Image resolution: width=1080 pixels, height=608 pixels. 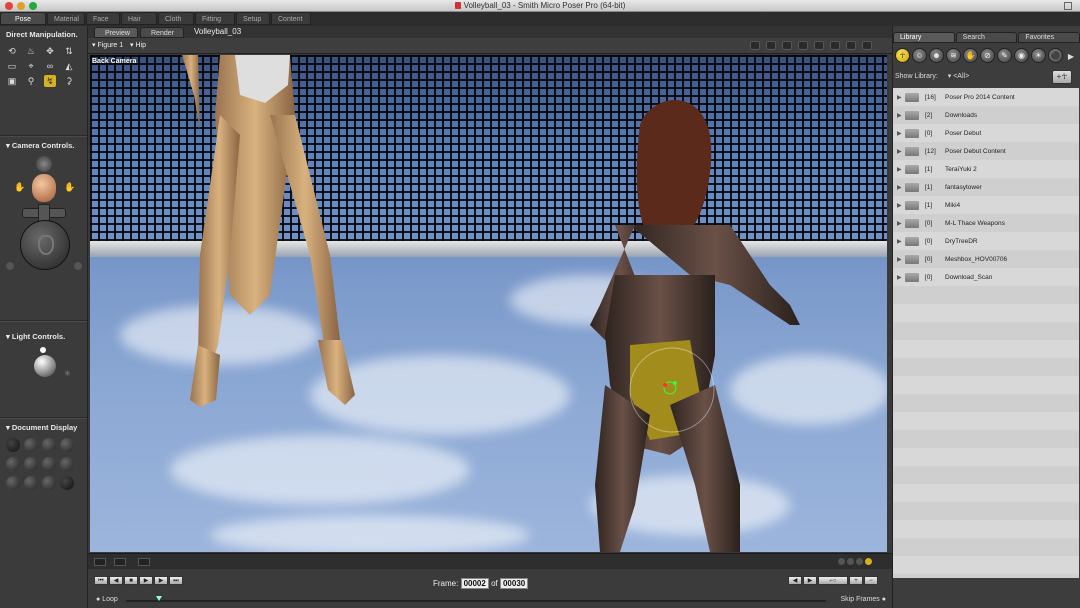 What do you see at coordinates (159, 598) in the screenshot?
I see `scrubber-knob` at bounding box center [159, 598].